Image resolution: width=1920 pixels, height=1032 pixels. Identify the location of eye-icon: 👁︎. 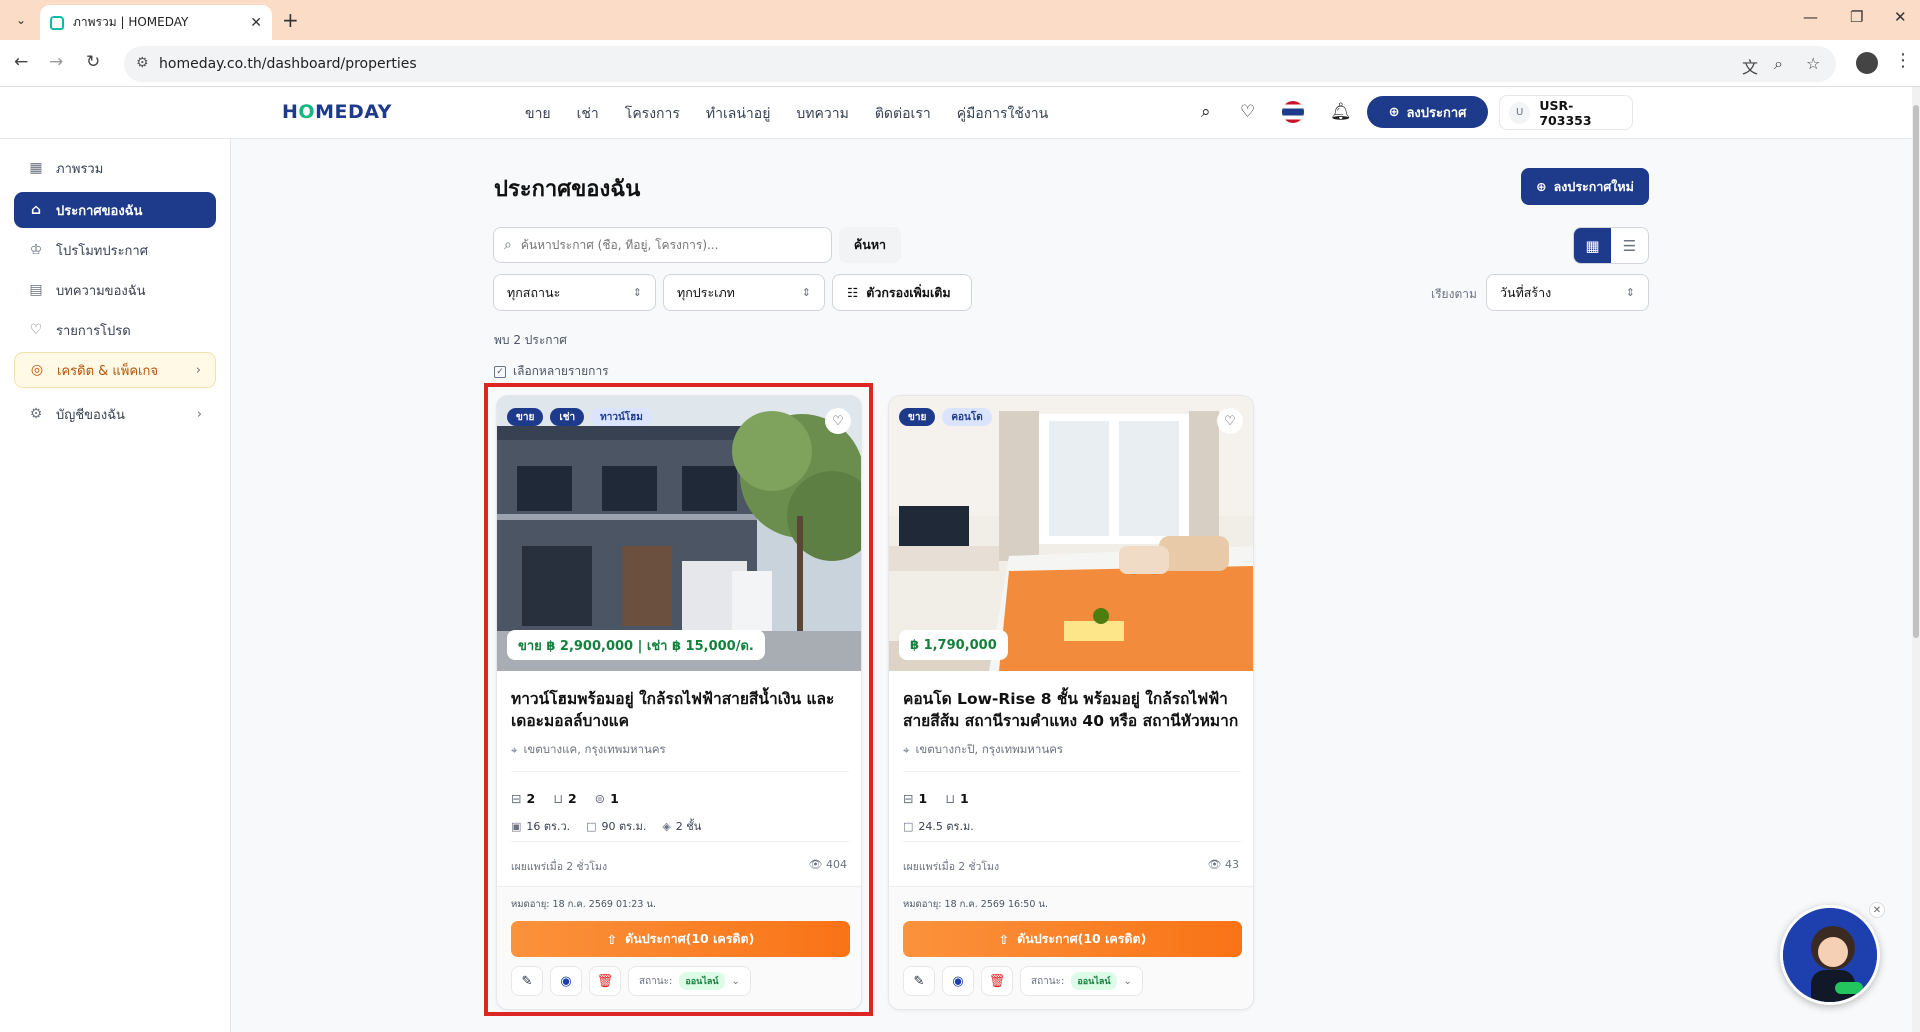
(1216, 864).